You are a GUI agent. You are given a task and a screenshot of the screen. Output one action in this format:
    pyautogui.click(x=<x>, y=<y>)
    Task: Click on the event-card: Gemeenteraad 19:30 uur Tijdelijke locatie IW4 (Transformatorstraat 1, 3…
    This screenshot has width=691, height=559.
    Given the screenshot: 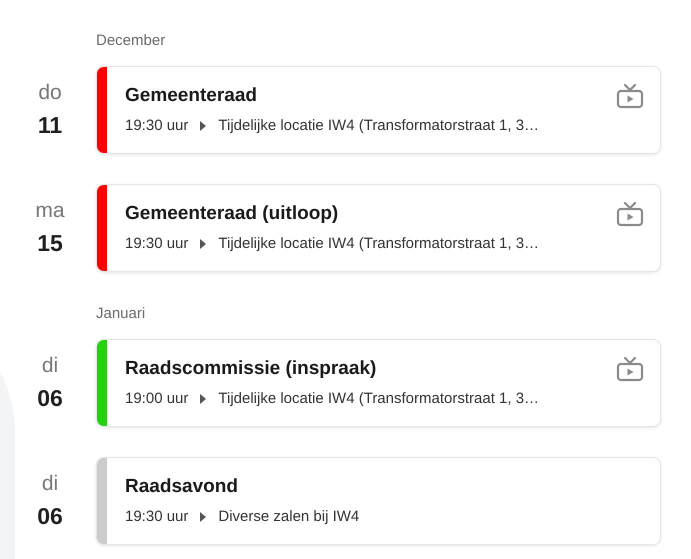 What is the action you would take?
    pyautogui.click(x=378, y=110)
    